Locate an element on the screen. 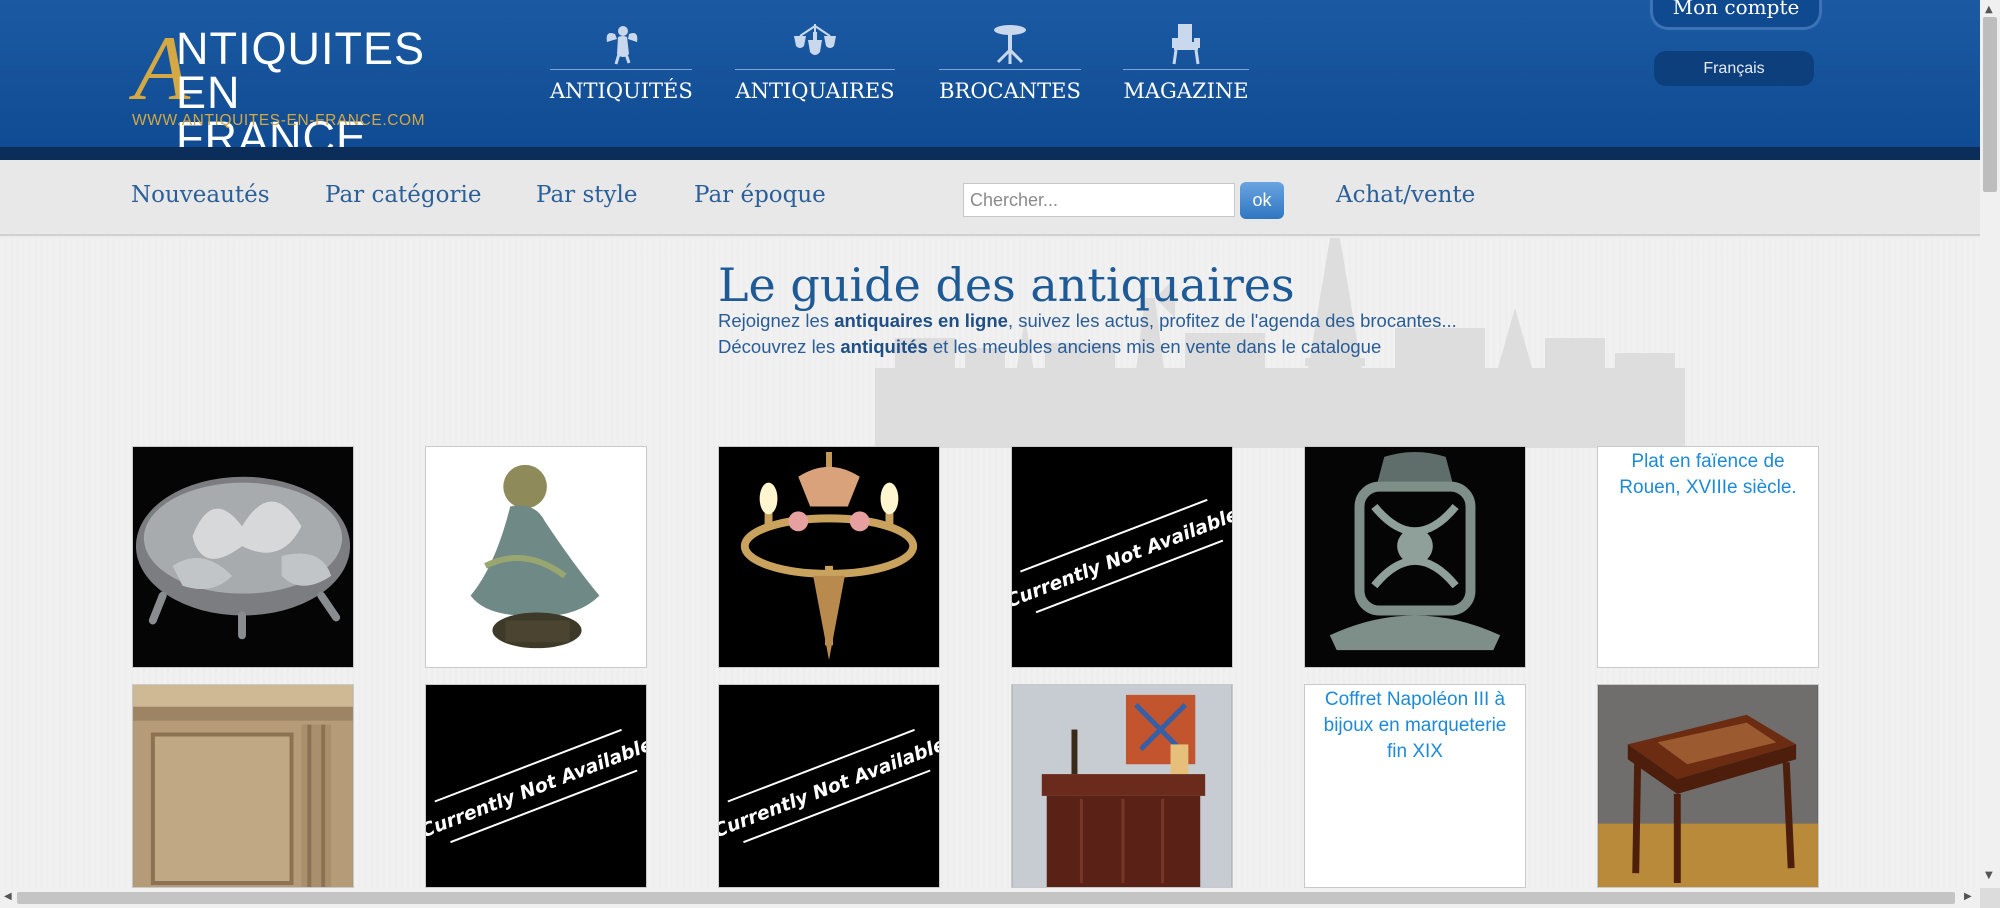 The height and width of the screenshot is (908, 2000). logo-line-1: NTIQUITES is located at coordinates (301, 48).